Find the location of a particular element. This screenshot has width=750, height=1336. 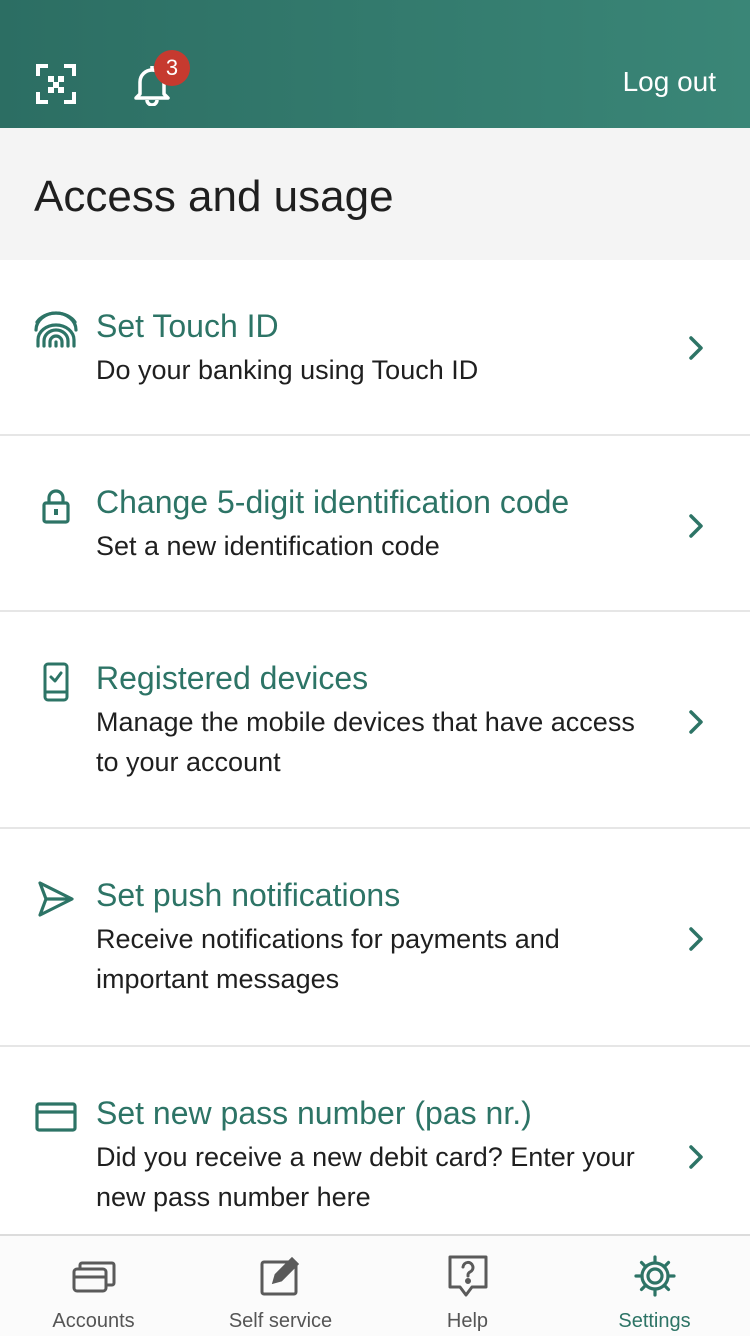

item-title: Set push notifications is located at coordinates (248, 895).